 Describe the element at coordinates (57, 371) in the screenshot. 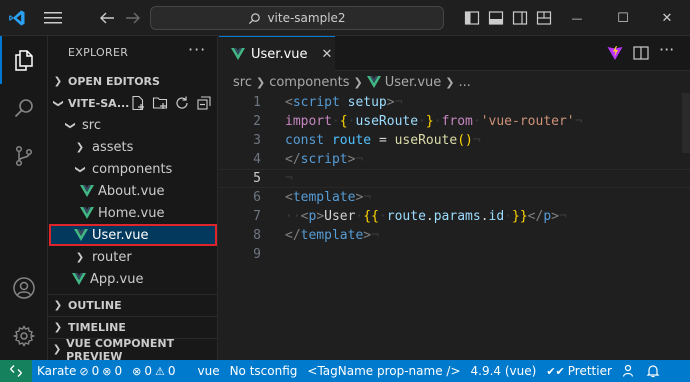

I see `karate-label: Karate` at that location.